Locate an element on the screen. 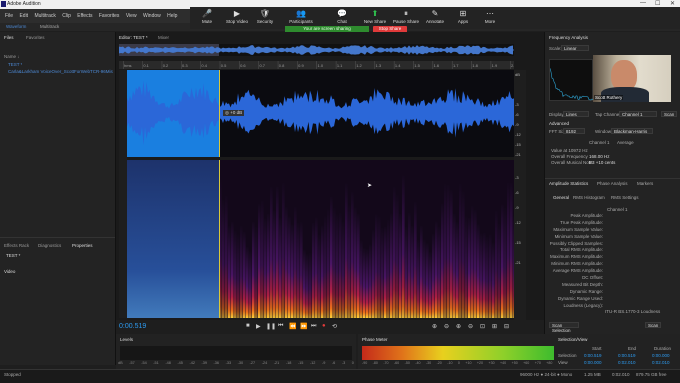 The image size is (680, 383). zoom-out-time-icon: ⊖ is located at coordinates (470, 326).